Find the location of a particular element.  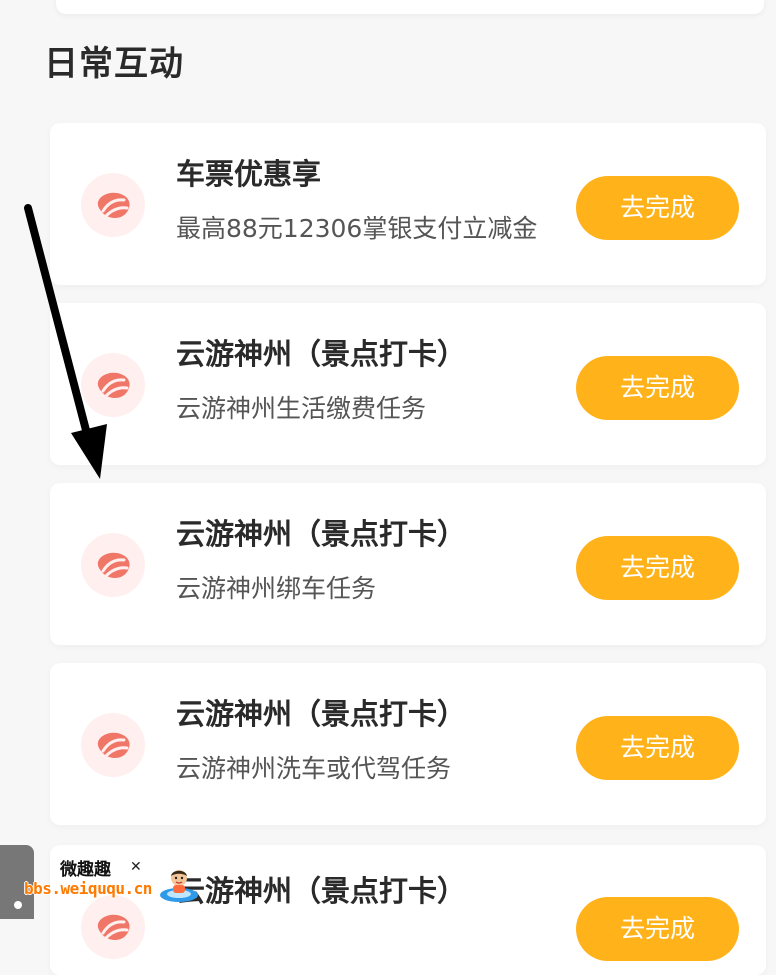

watermark: 微趣趣 ✕ bbs.weiququ.cn is located at coordinates (114, 885).